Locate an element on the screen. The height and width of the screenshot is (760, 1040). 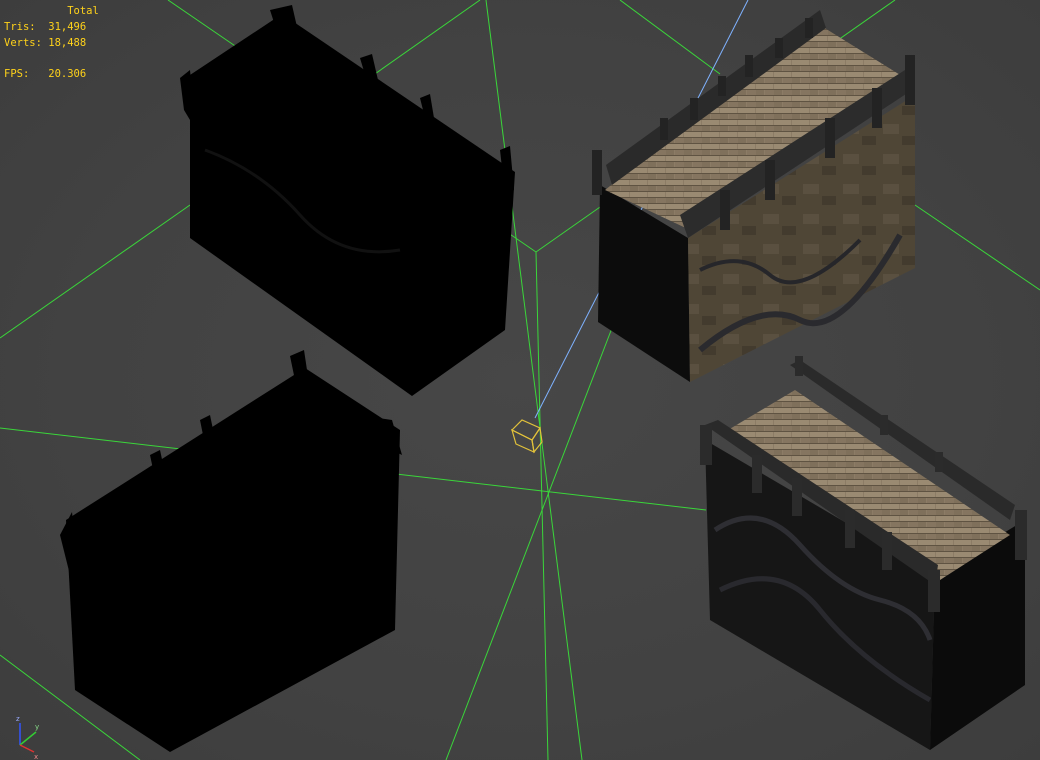
stats-verts-row: Verts: 18,488 is located at coordinates (51, 43).